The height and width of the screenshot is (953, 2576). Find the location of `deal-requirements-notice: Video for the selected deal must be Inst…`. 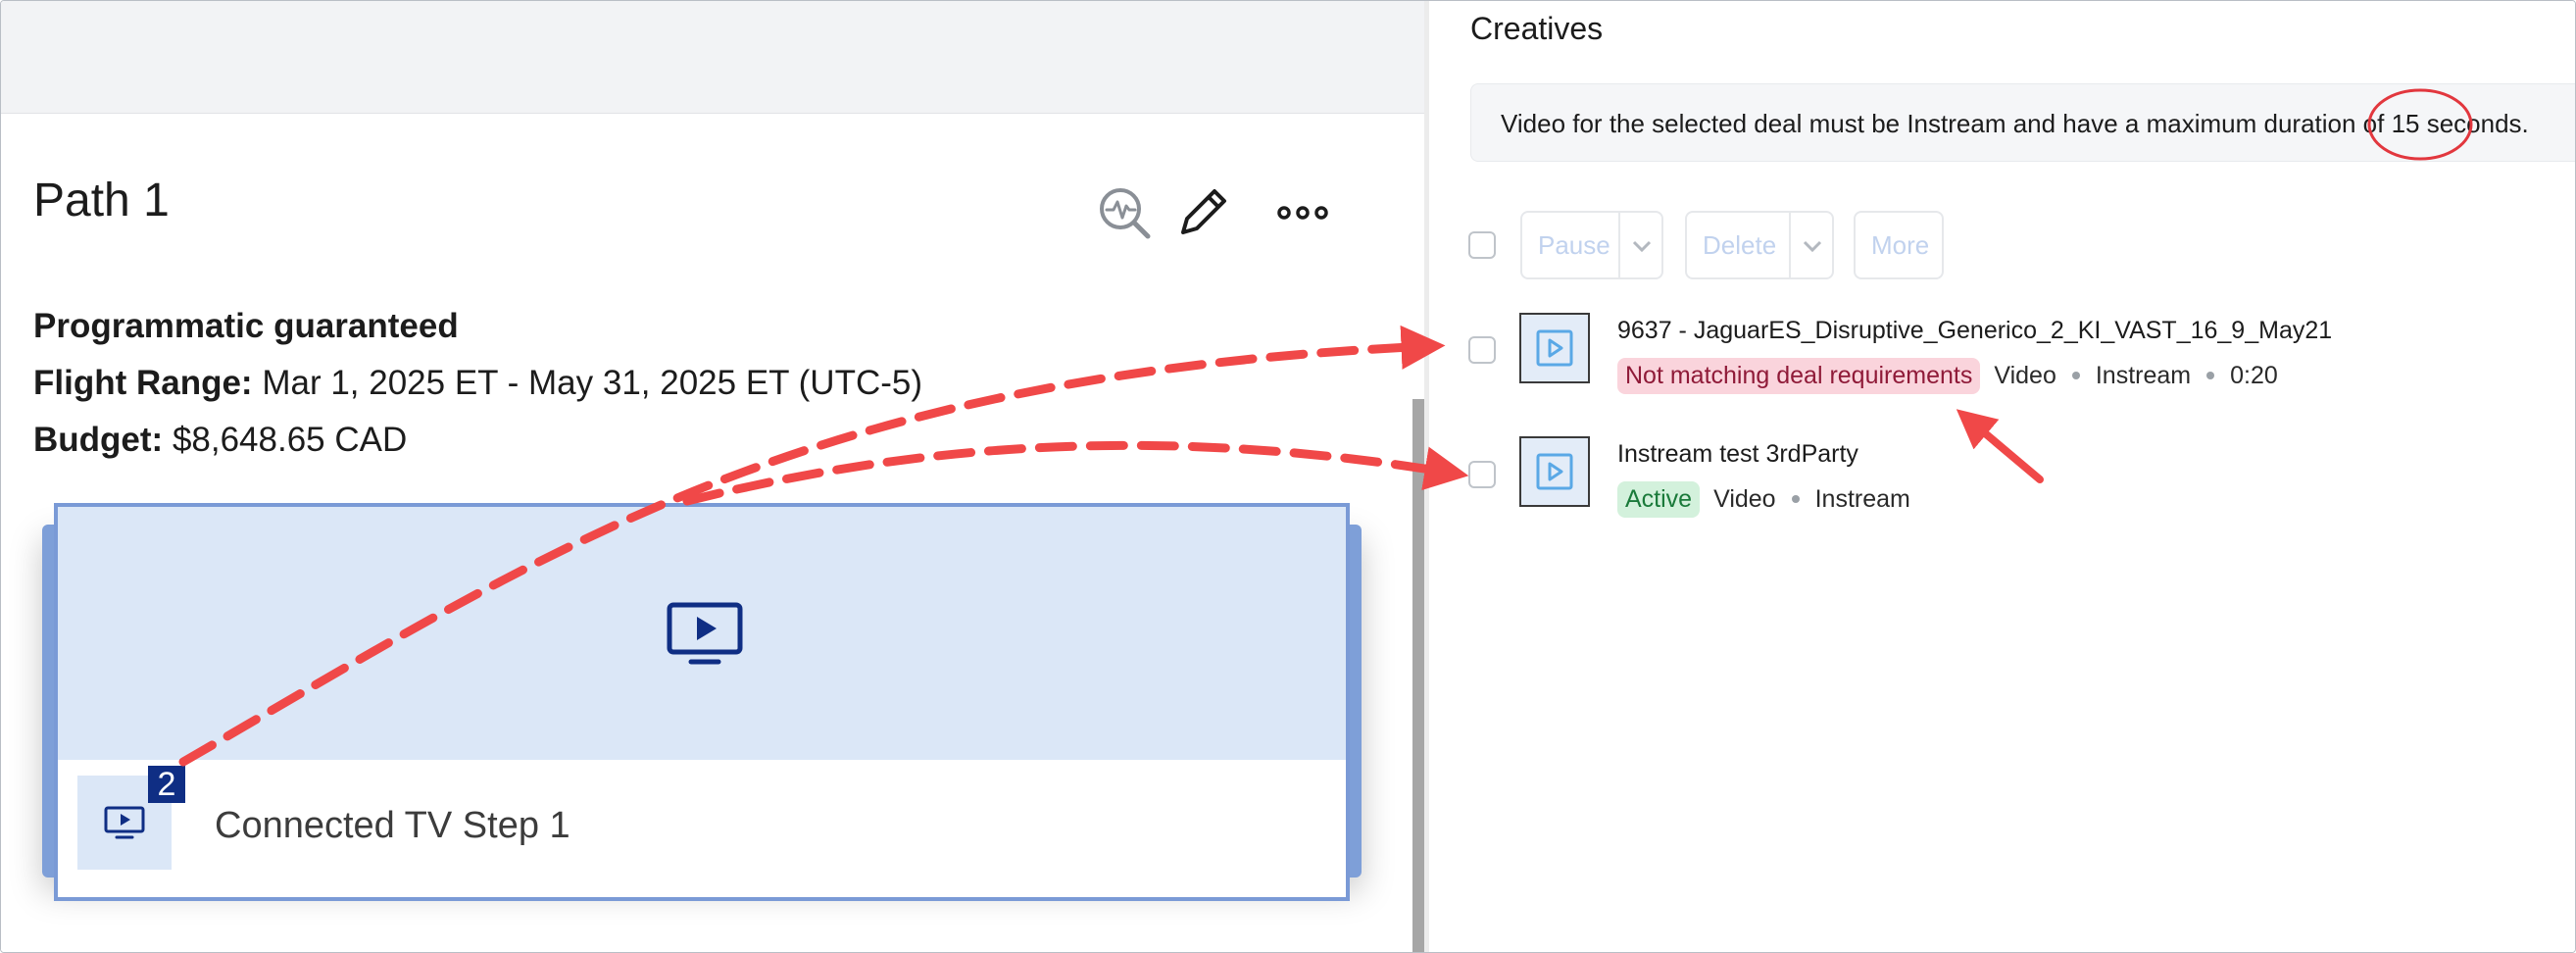

deal-requirements-notice: Video for the selected deal must be Inst… is located at coordinates (2022, 122).